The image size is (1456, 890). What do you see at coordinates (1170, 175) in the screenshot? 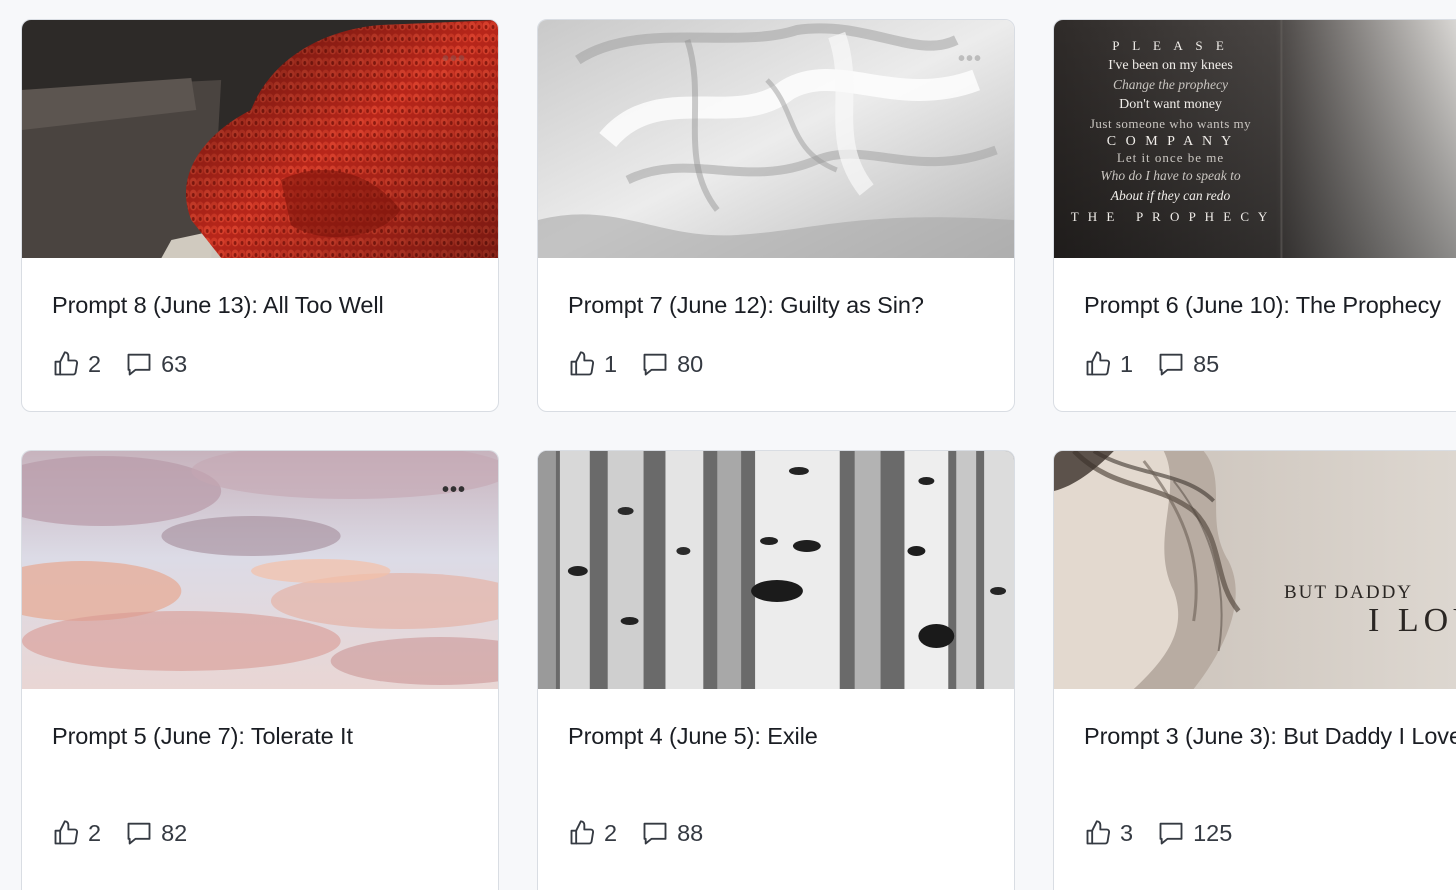
I see `lyric-line: Who do I have to speak to` at bounding box center [1170, 175].